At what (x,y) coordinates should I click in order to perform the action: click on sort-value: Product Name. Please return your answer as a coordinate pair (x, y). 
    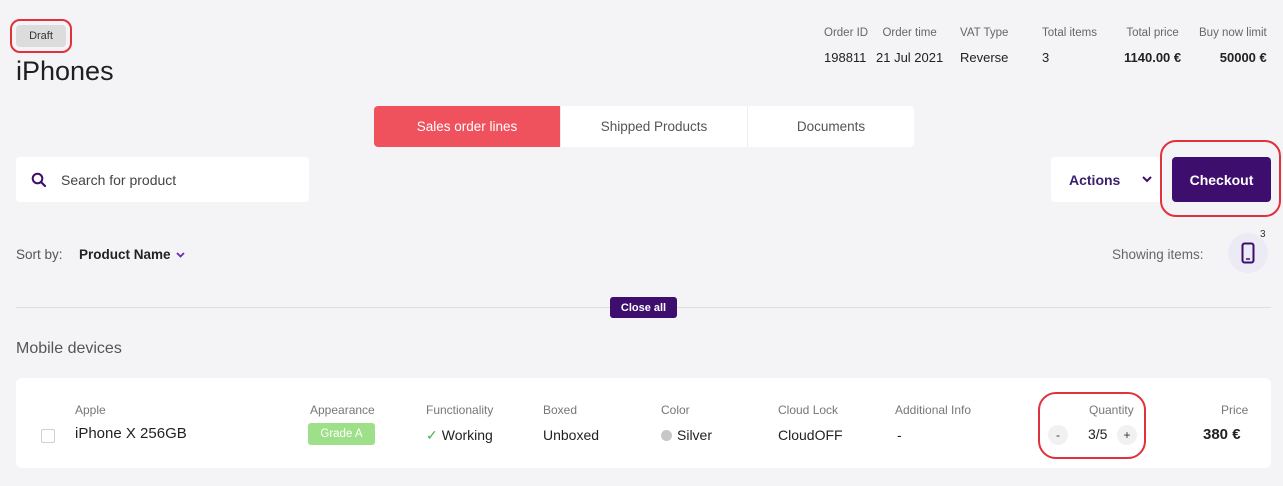
    Looking at the image, I should click on (125, 254).